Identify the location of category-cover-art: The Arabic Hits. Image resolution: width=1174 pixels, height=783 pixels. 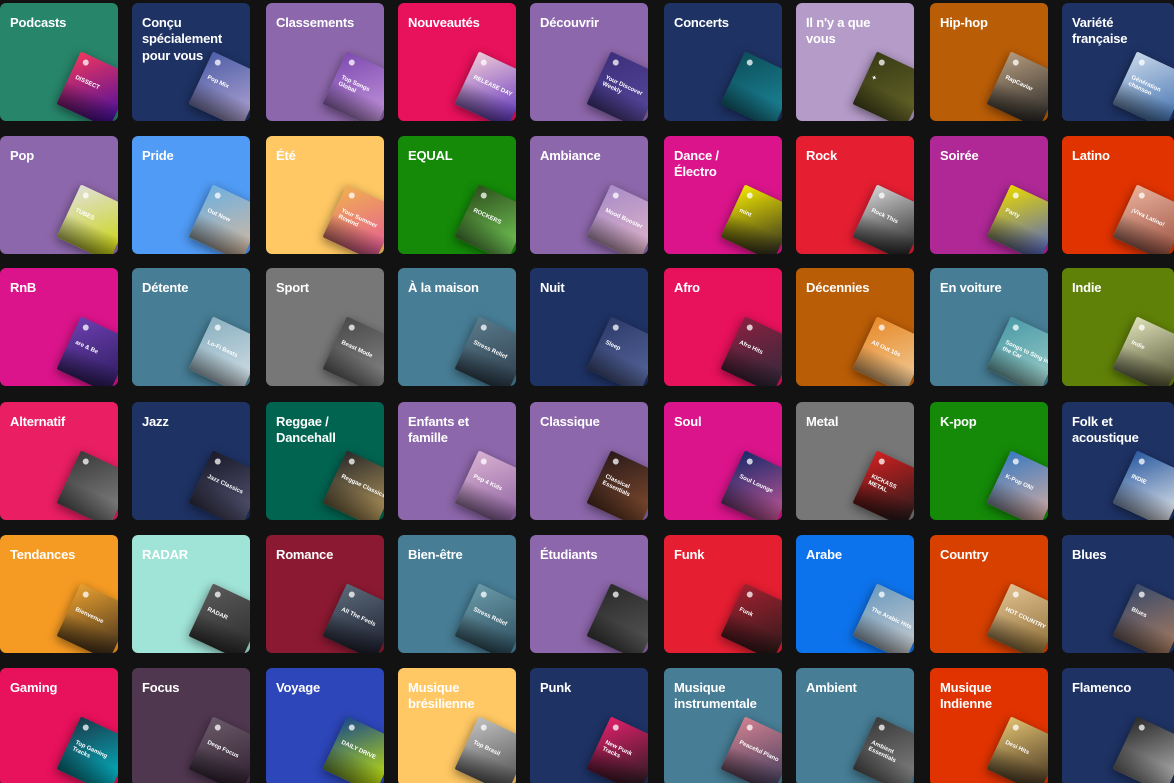
(883, 618).